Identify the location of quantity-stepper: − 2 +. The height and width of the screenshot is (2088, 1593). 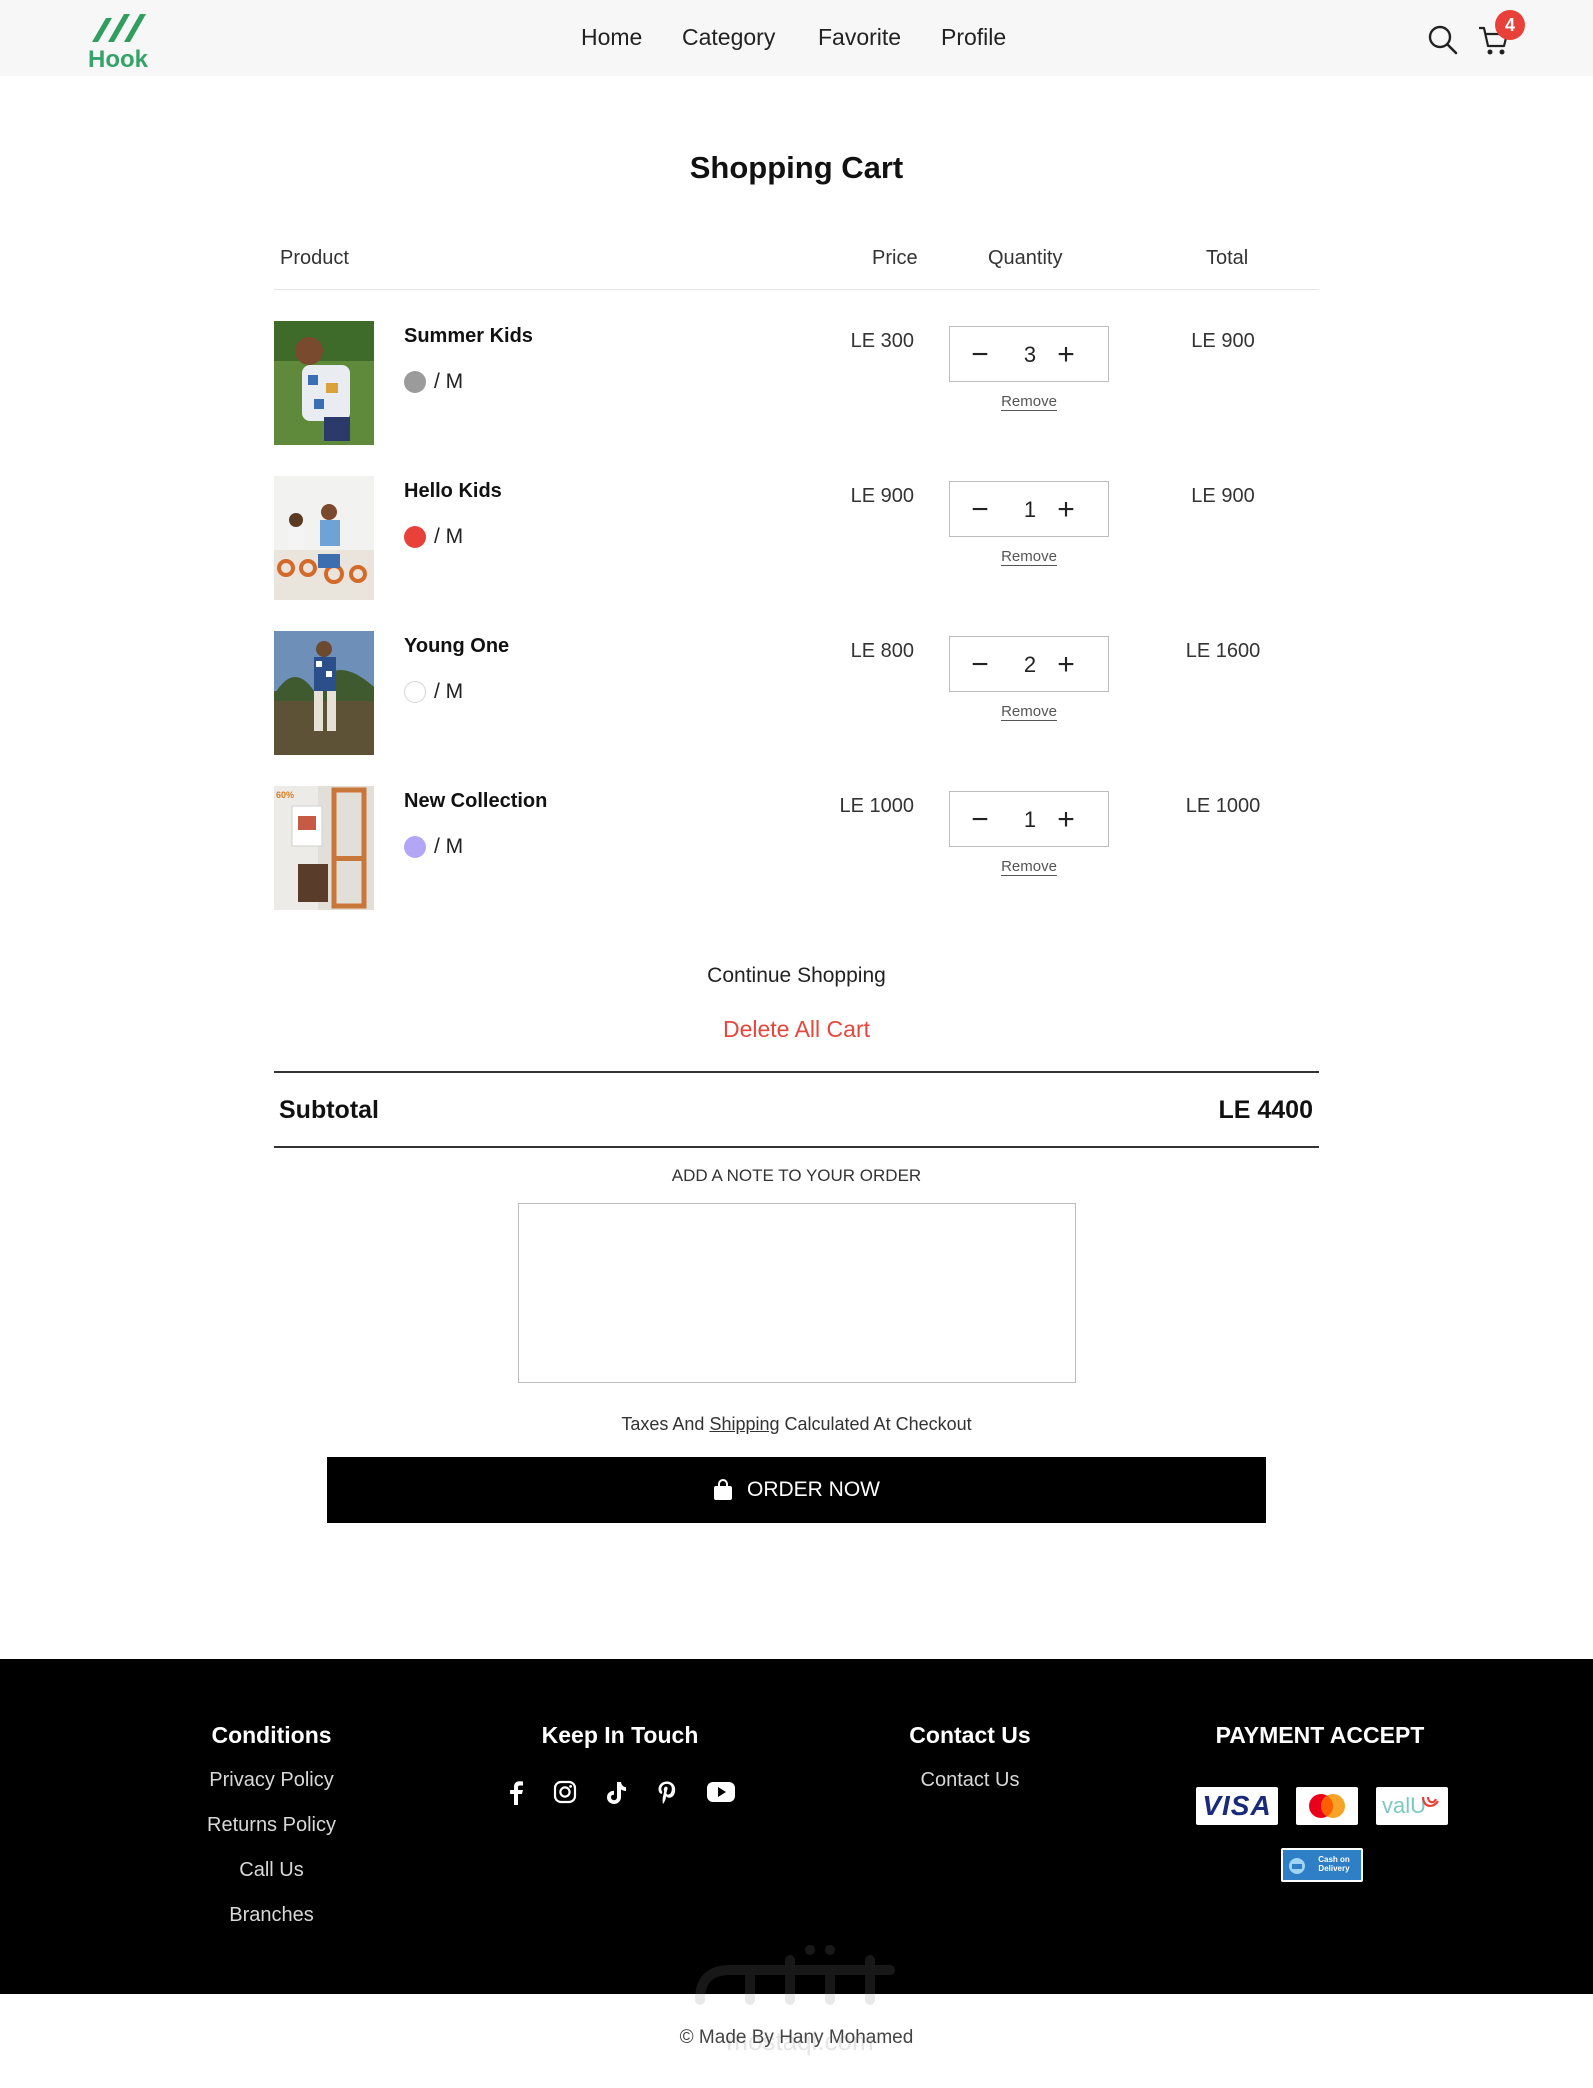
(1029, 664).